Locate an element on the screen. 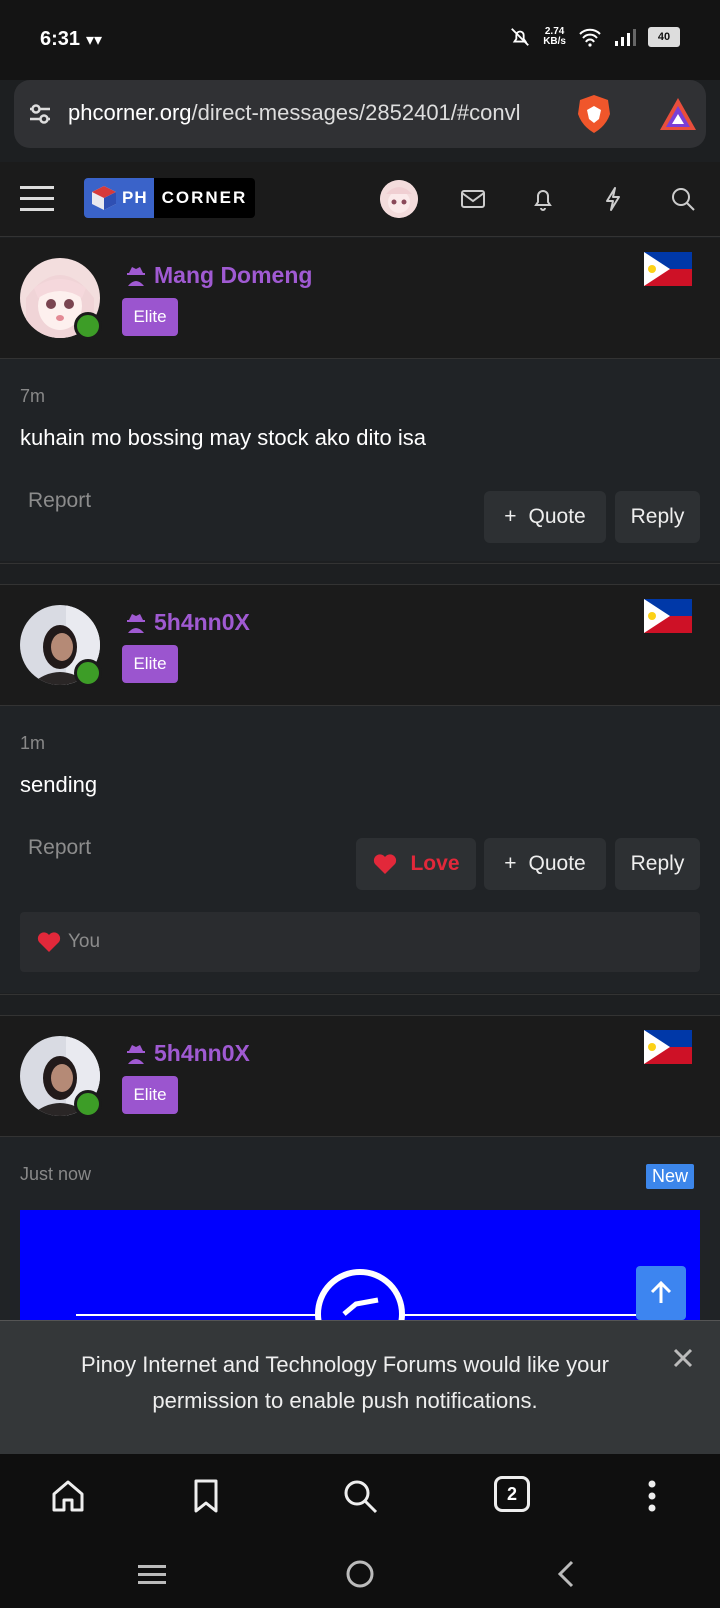 The width and height of the screenshot is (720, 1608). message-time: Just now is located at coordinates (55, 1174).